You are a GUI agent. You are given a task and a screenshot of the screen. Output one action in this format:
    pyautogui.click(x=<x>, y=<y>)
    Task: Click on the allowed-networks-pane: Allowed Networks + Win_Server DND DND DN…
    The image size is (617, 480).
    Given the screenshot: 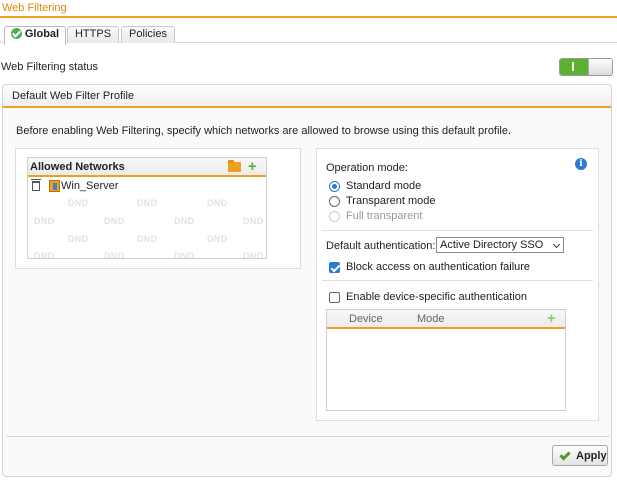 What is the action you would take?
    pyautogui.click(x=158, y=208)
    